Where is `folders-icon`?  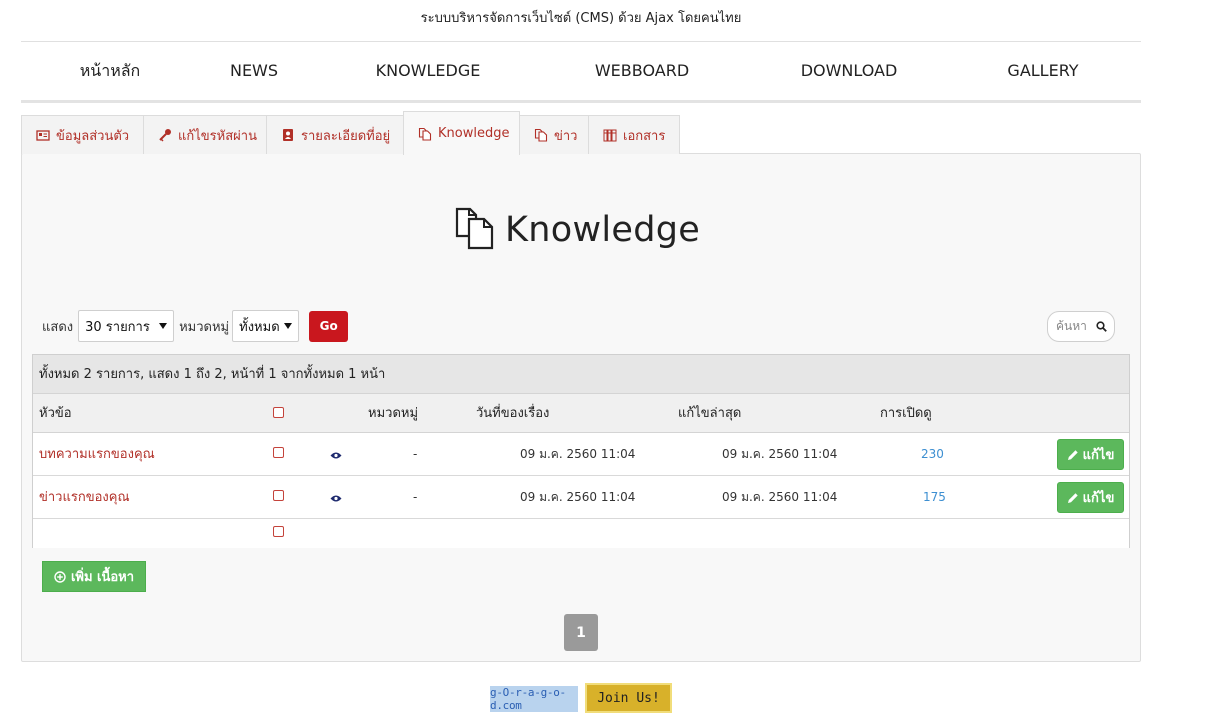 folders-icon is located at coordinates (610, 135).